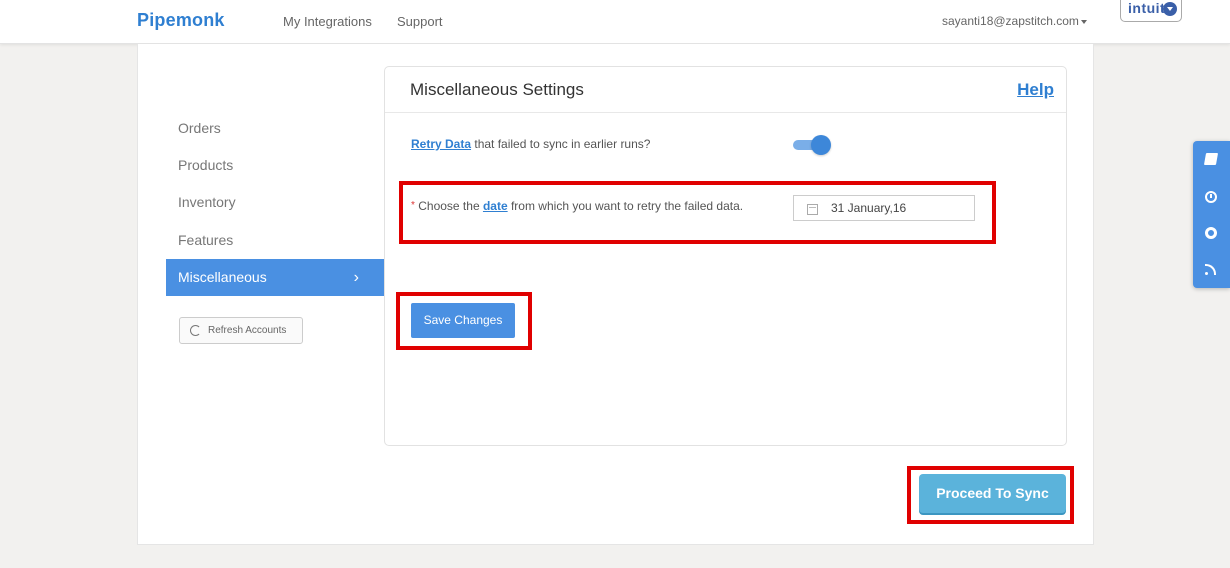 This screenshot has width=1230, height=568. What do you see at coordinates (561, 144) in the screenshot?
I see `retry-data-text: that failed to sync in earlier runs?` at bounding box center [561, 144].